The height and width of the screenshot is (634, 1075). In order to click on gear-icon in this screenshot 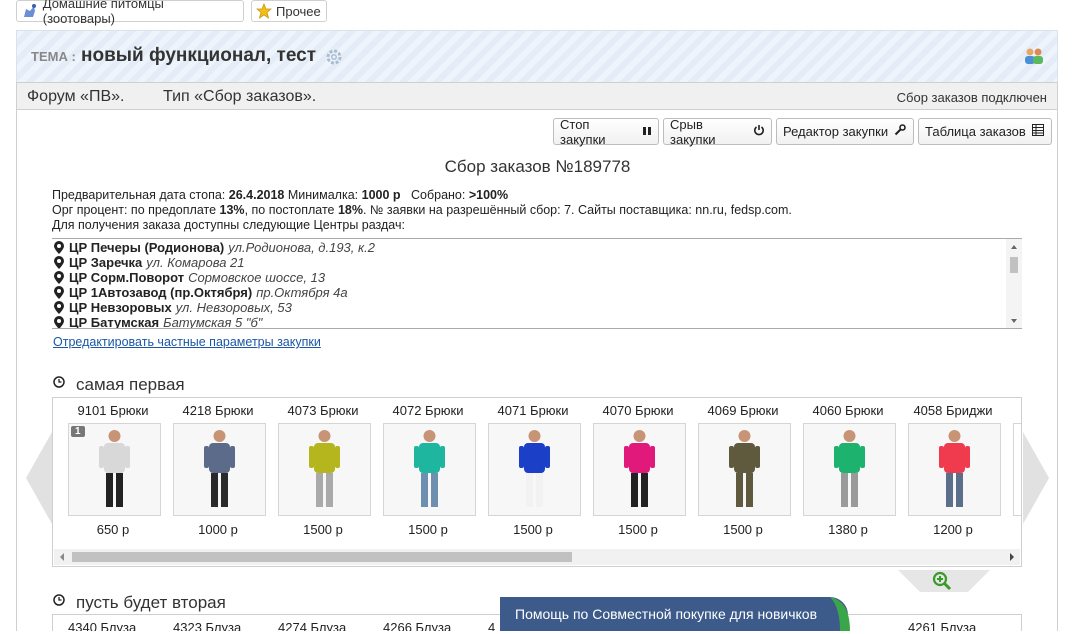, I will do `click(334, 58)`.